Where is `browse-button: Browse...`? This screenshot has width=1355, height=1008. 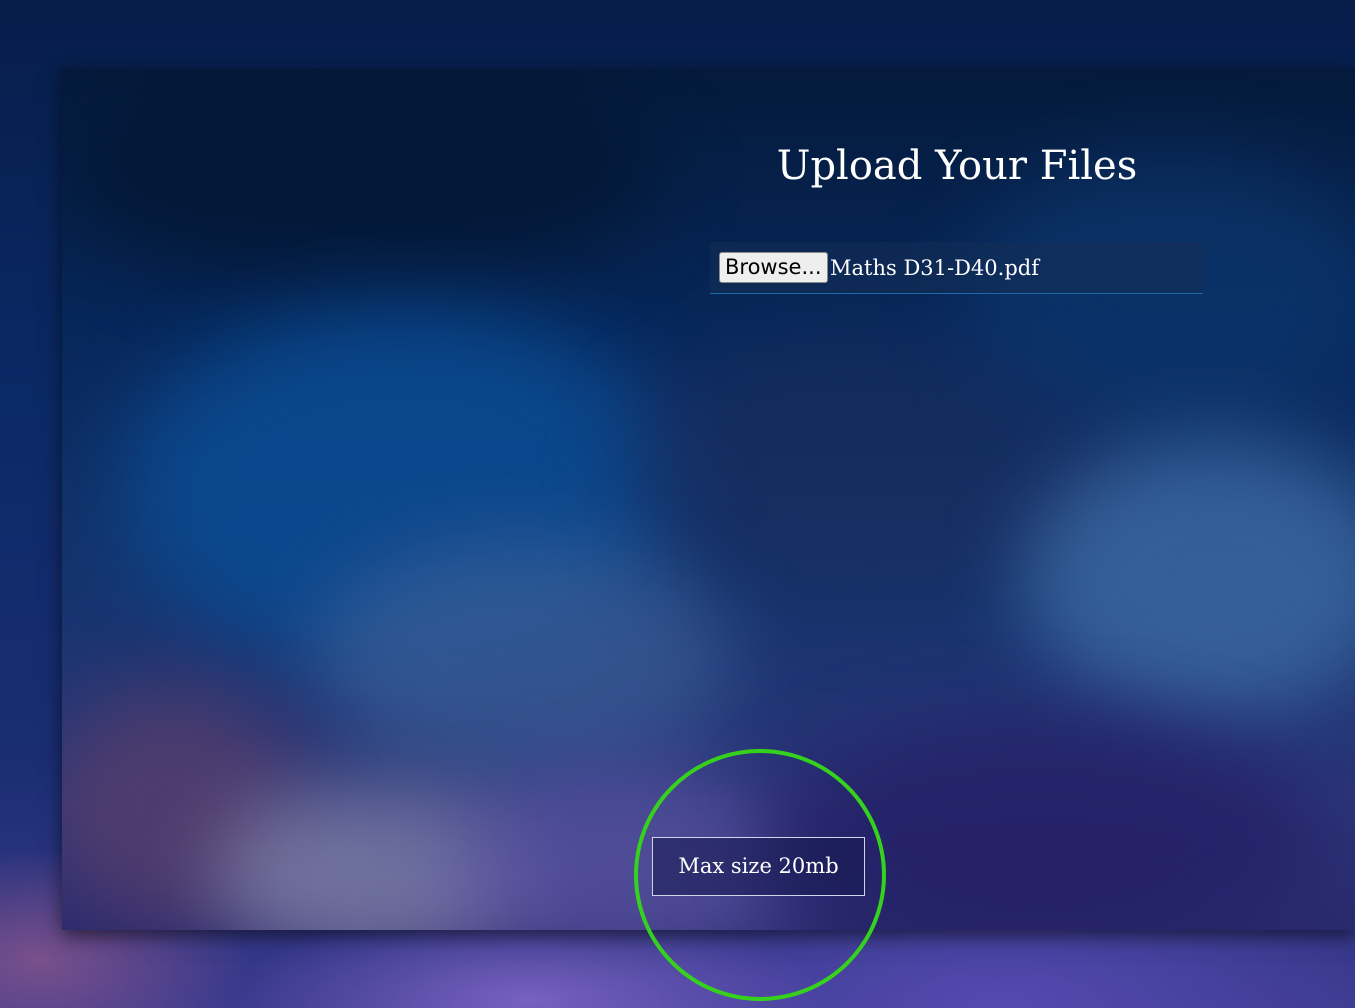
browse-button: Browse... is located at coordinates (773, 267).